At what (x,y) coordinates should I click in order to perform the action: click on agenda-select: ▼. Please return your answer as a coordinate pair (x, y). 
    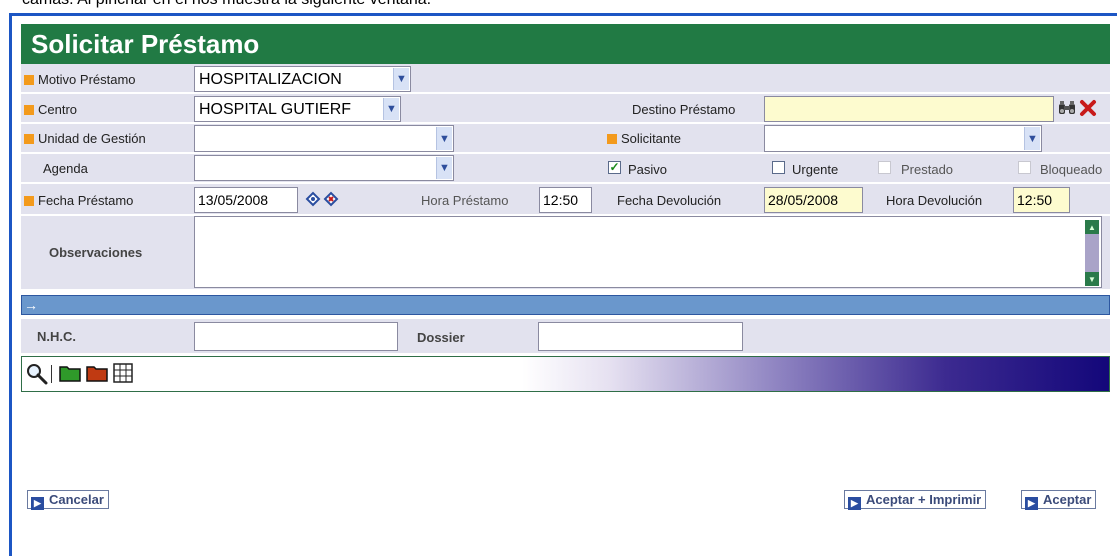
    Looking at the image, I should click on (324, 168).